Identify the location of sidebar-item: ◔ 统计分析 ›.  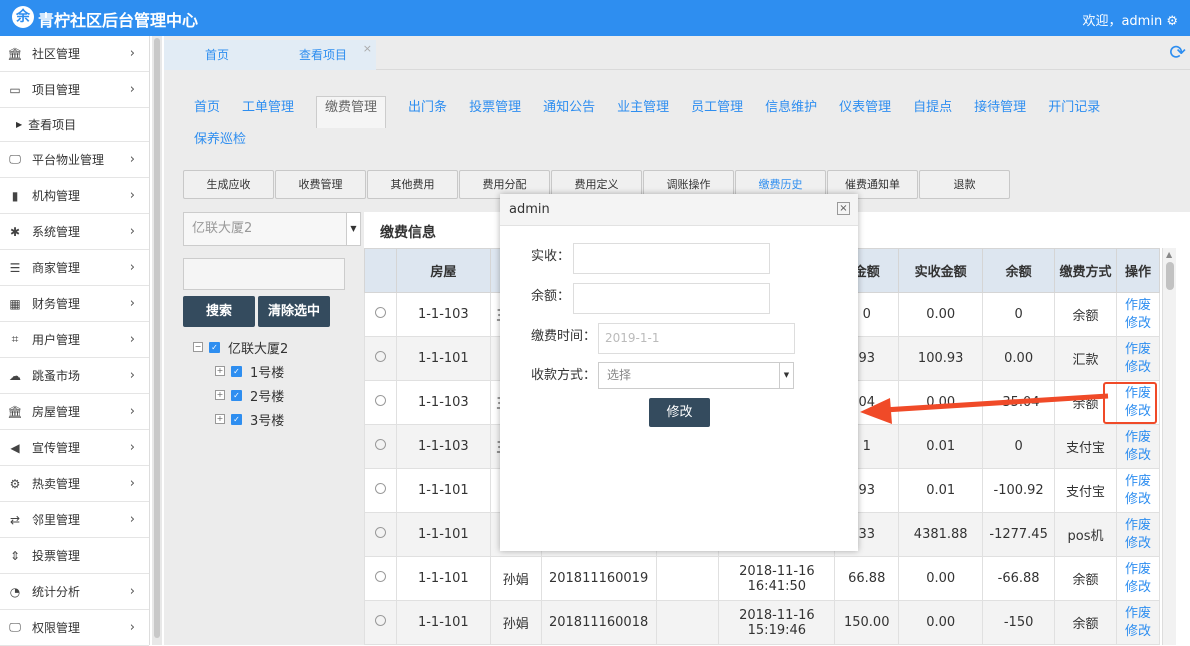
(74, 592).